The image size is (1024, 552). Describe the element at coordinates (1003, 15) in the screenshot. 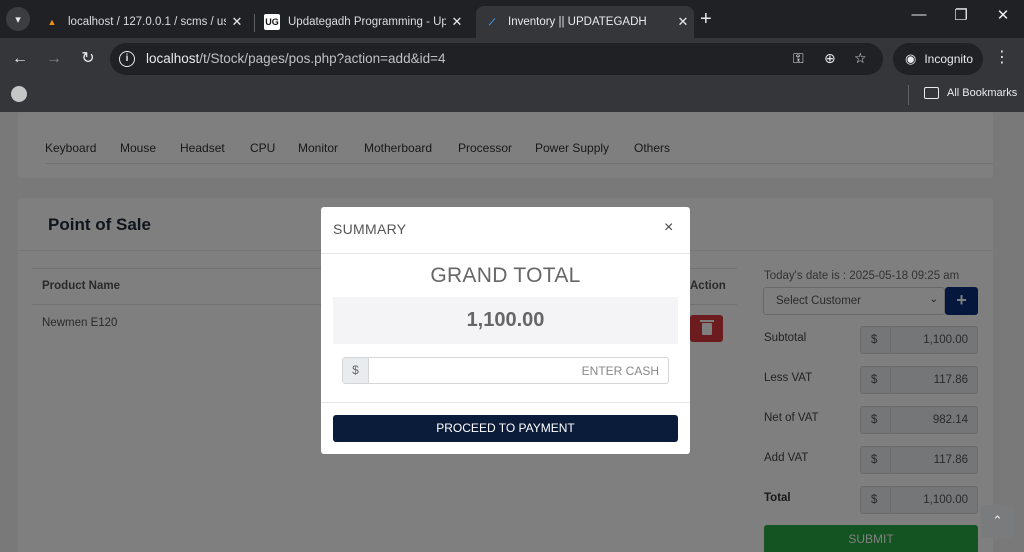

I see `window-close-icon: ✕` at that location.